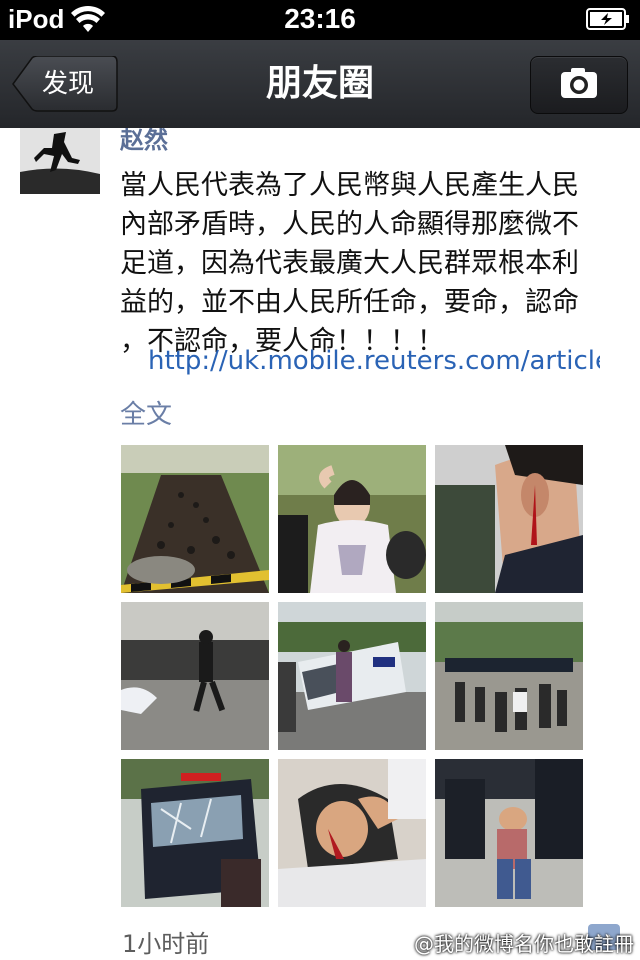 The width and height of the screenshot is (640, 960). I want to click on status-bar: iPod 23:16, so click(320, 20).